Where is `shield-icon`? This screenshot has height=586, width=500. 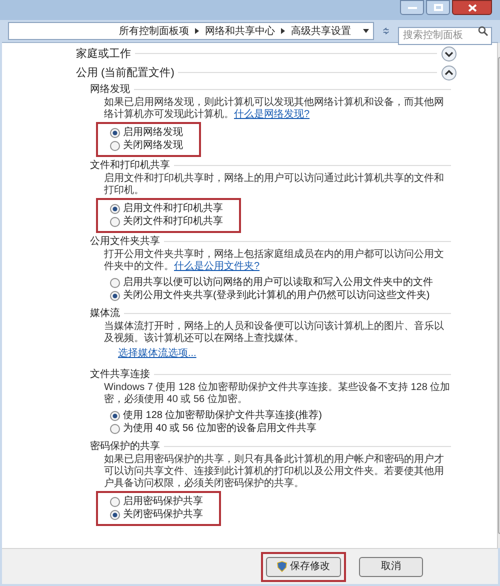 shield-icon is located at coordinates (282, 566).